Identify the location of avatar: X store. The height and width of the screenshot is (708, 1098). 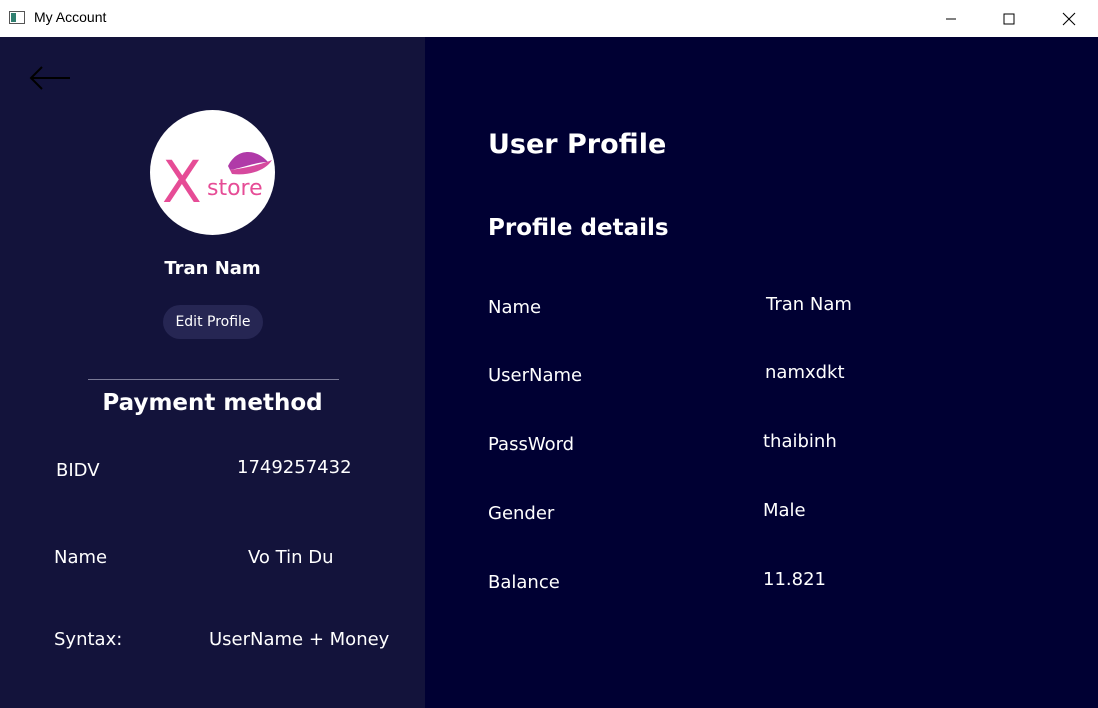
(212, 172).